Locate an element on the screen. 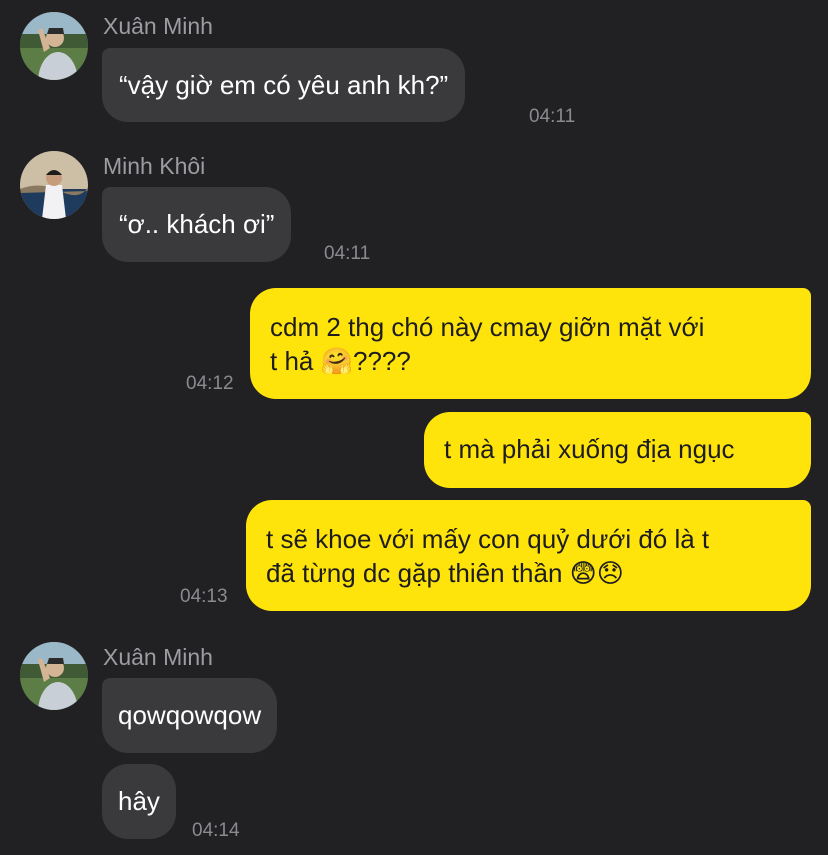  message-timestamp: 04:12 is located at coordinates (210, 383).